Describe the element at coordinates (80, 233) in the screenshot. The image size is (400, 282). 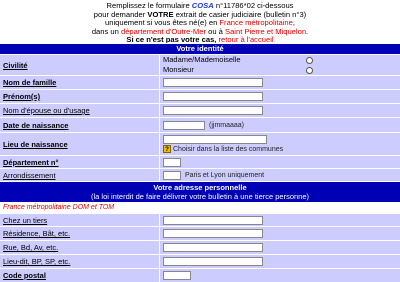
I see `residence-label: Résidence, Bât, etc.` at that location.